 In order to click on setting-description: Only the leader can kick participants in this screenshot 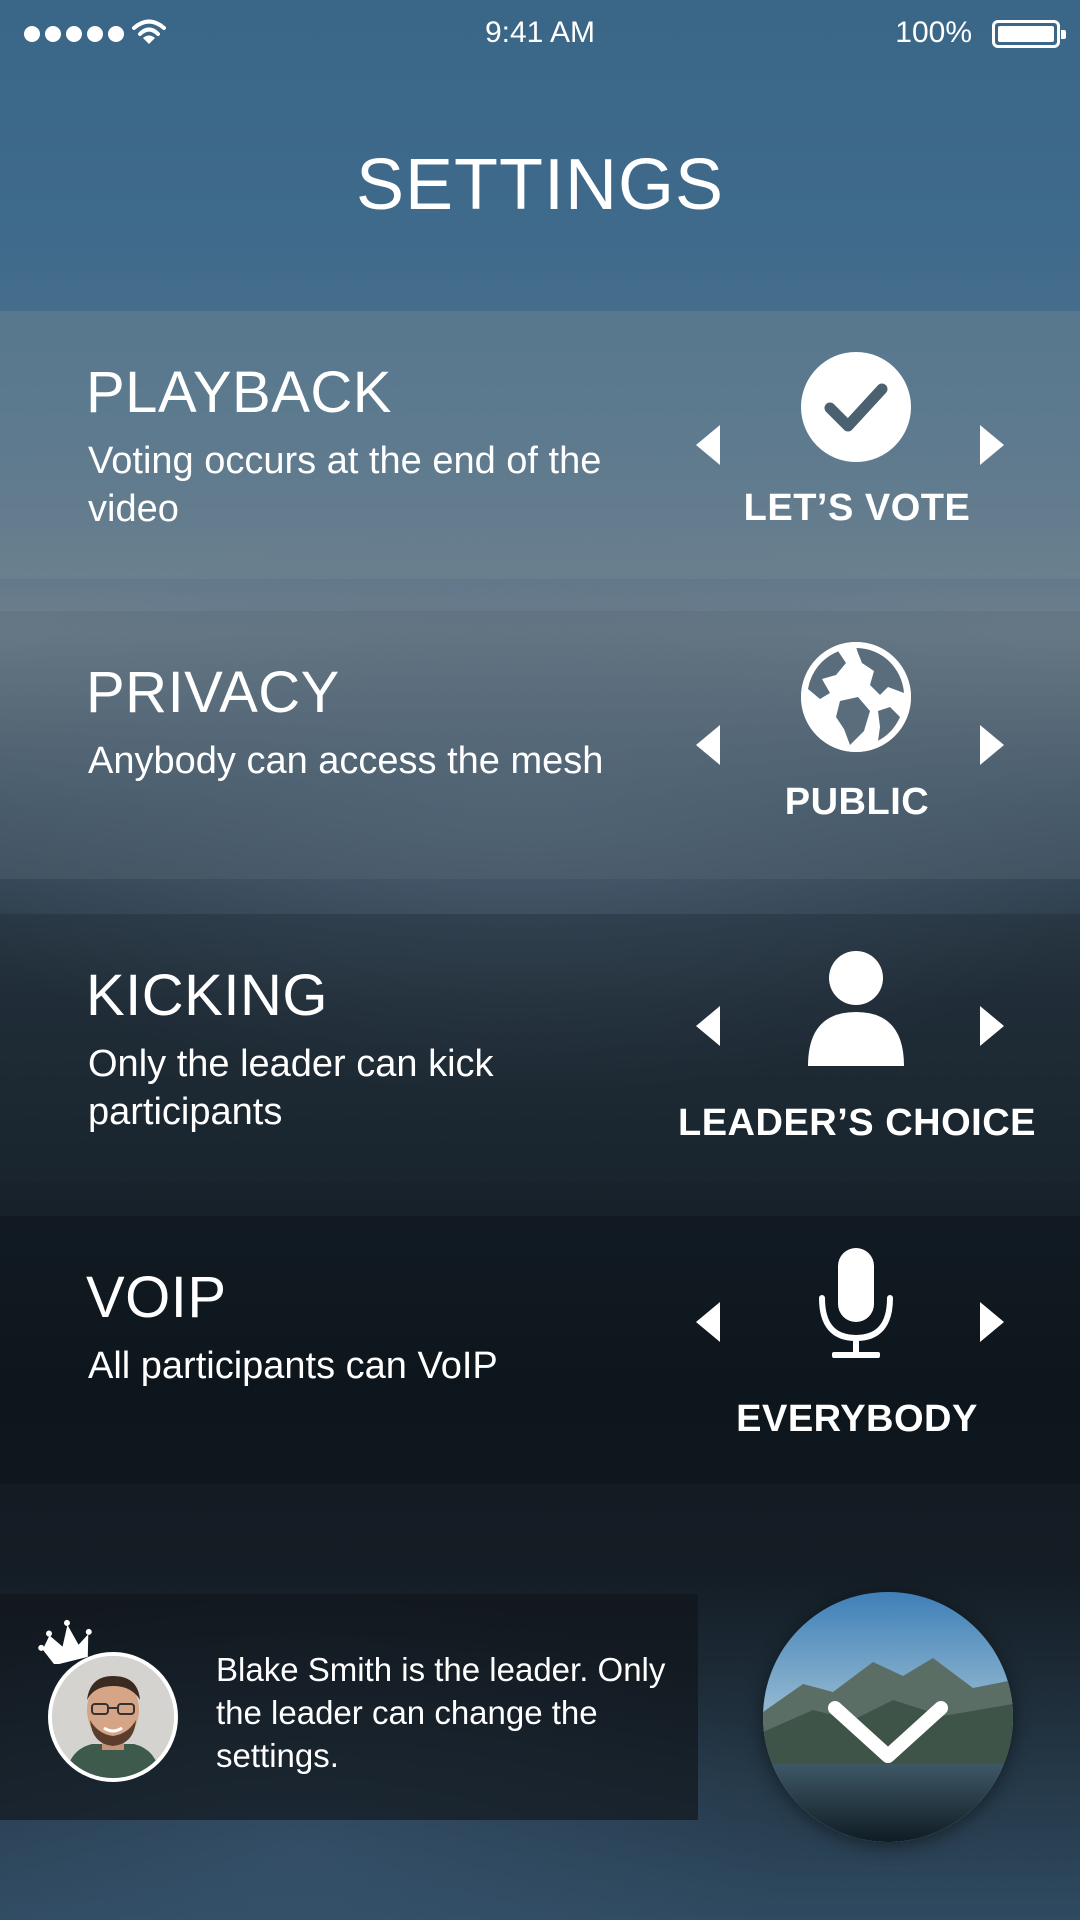, I will do `click(291, 1088)`.